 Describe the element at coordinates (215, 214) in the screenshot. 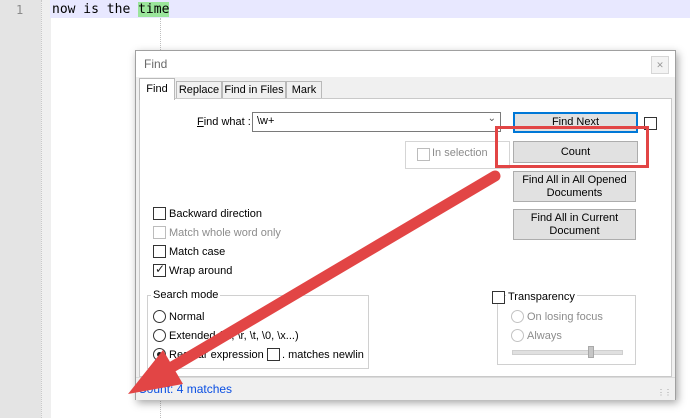

I see `backward-direction-label: Backward direction` at that location.